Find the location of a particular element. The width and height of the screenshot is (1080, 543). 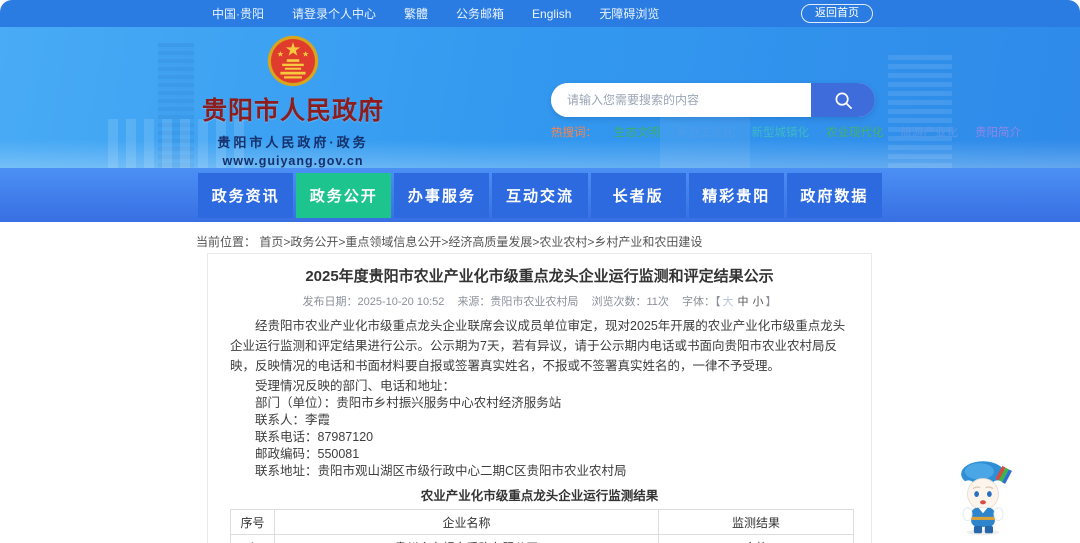

hot-term-ecology: 生态文明 is located at coordinates (637, 132).